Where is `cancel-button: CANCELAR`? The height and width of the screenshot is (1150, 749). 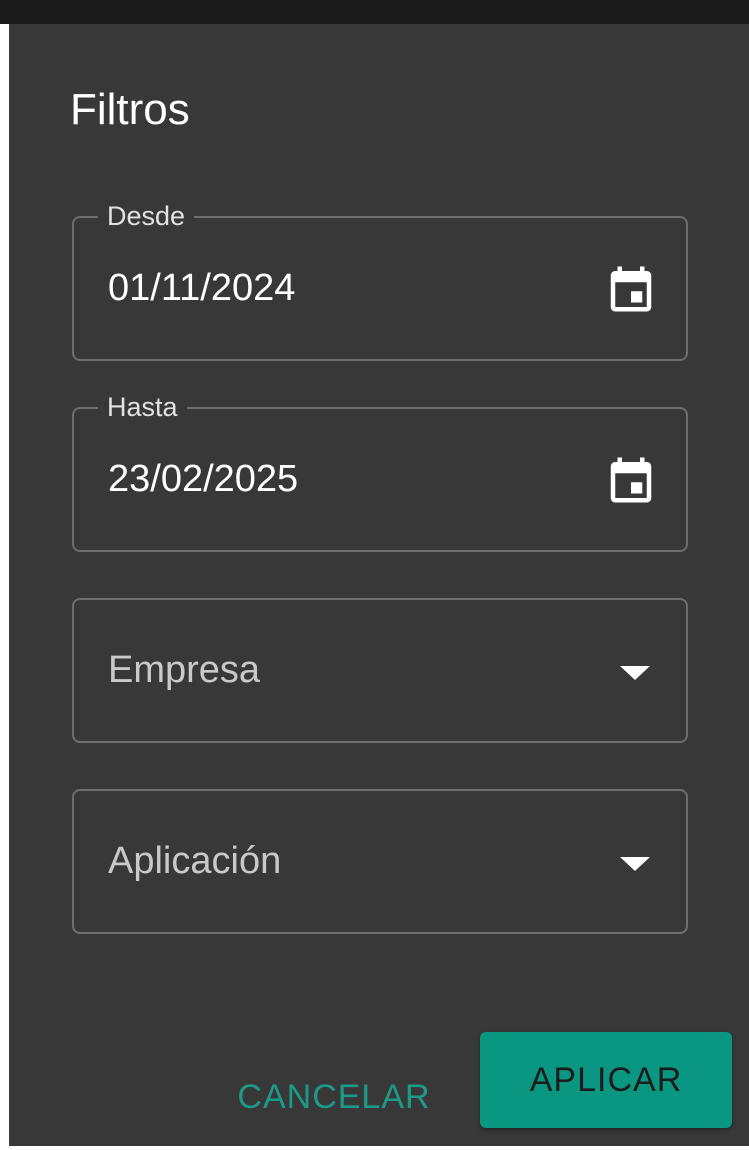 cancel-button: CANCELAR is located at coordinates (334, 1097).